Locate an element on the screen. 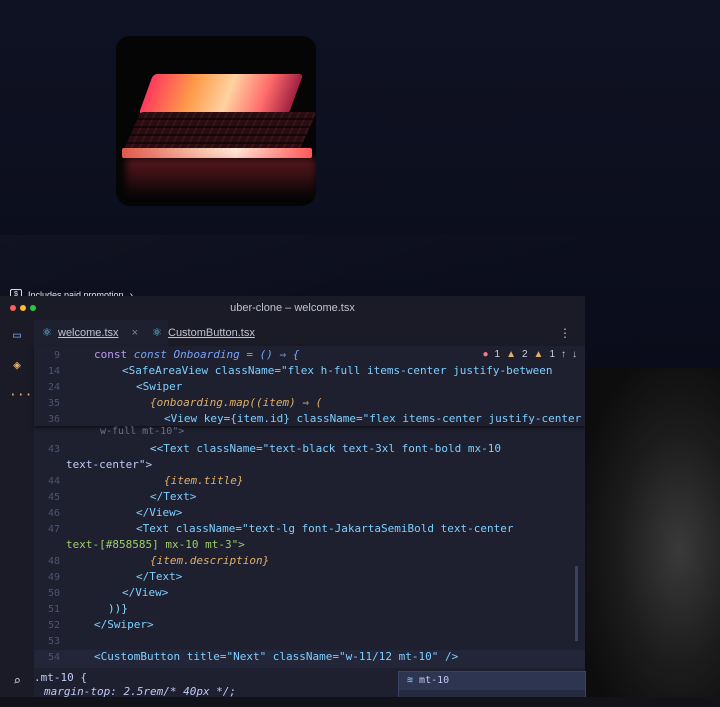  tab-label: welcome.tsx is located at coordinates (88, 333).